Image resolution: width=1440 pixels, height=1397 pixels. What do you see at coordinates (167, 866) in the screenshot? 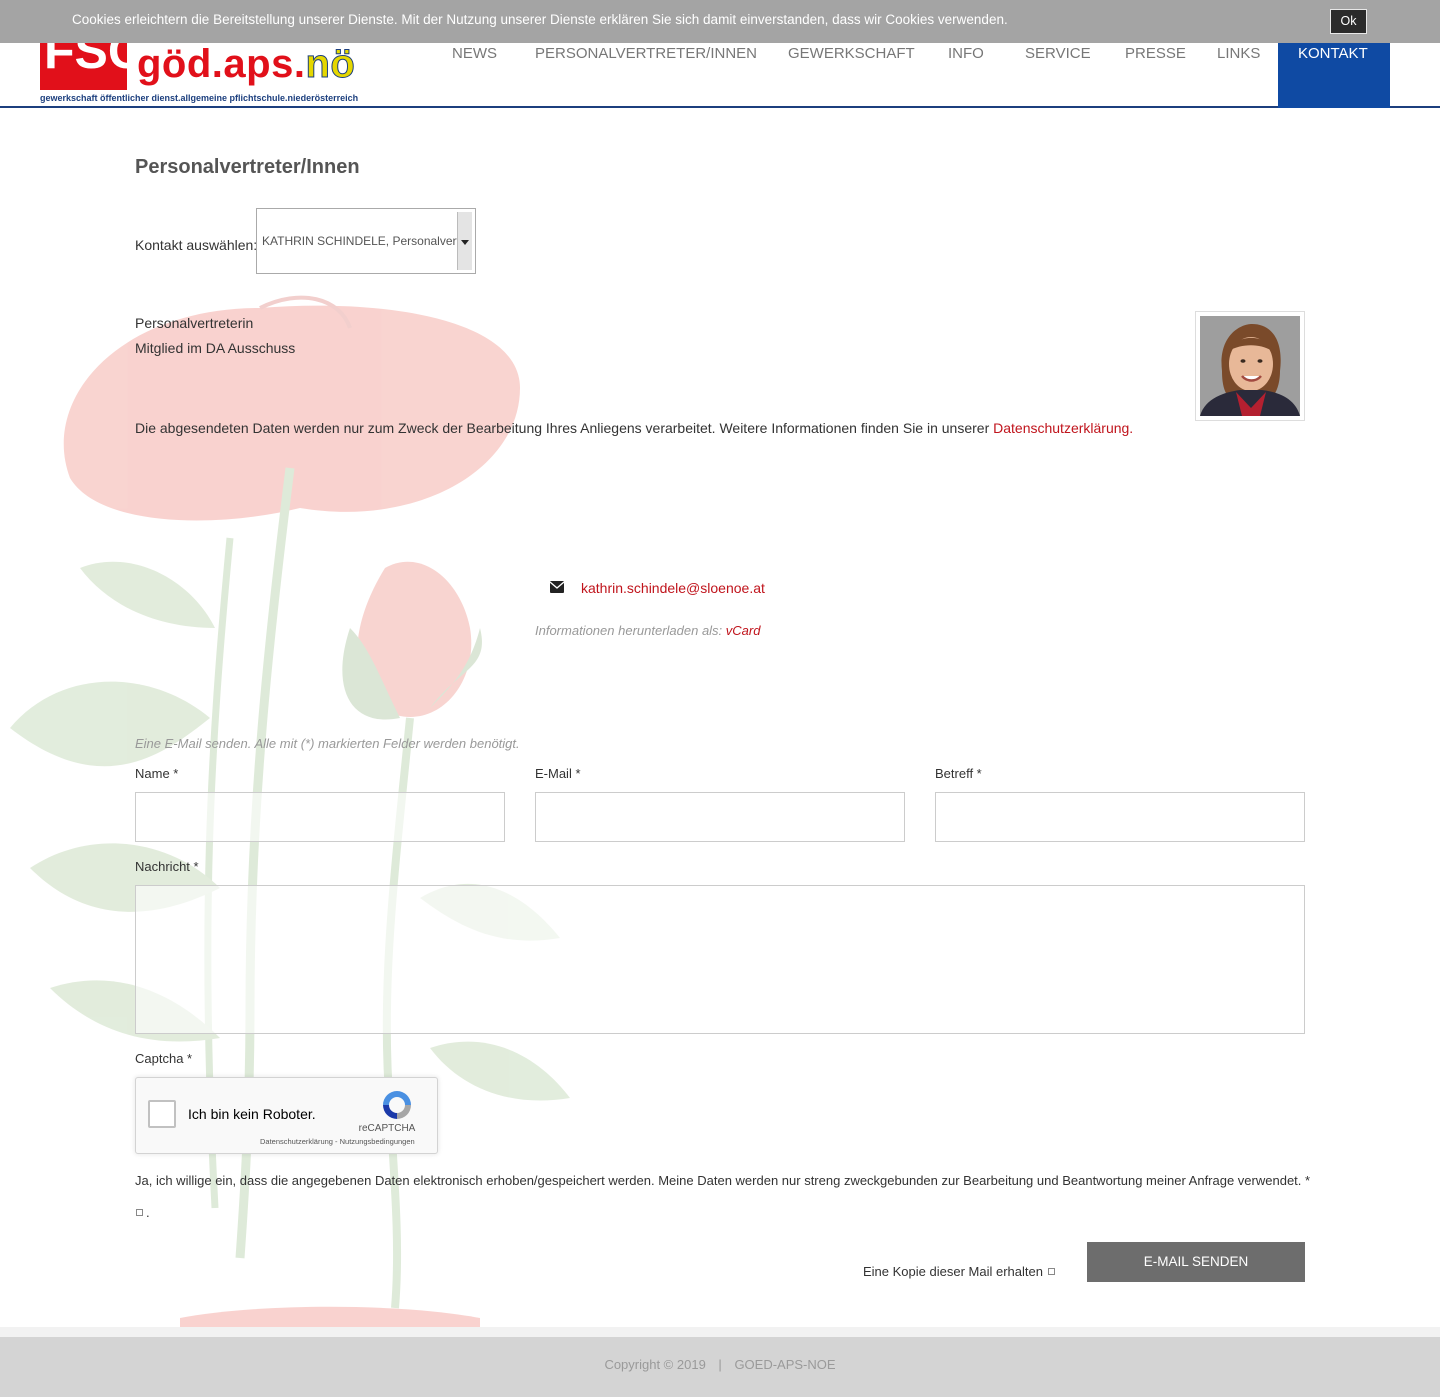
I see `message-label: Nachricht *` at bounding box center [167, 866].